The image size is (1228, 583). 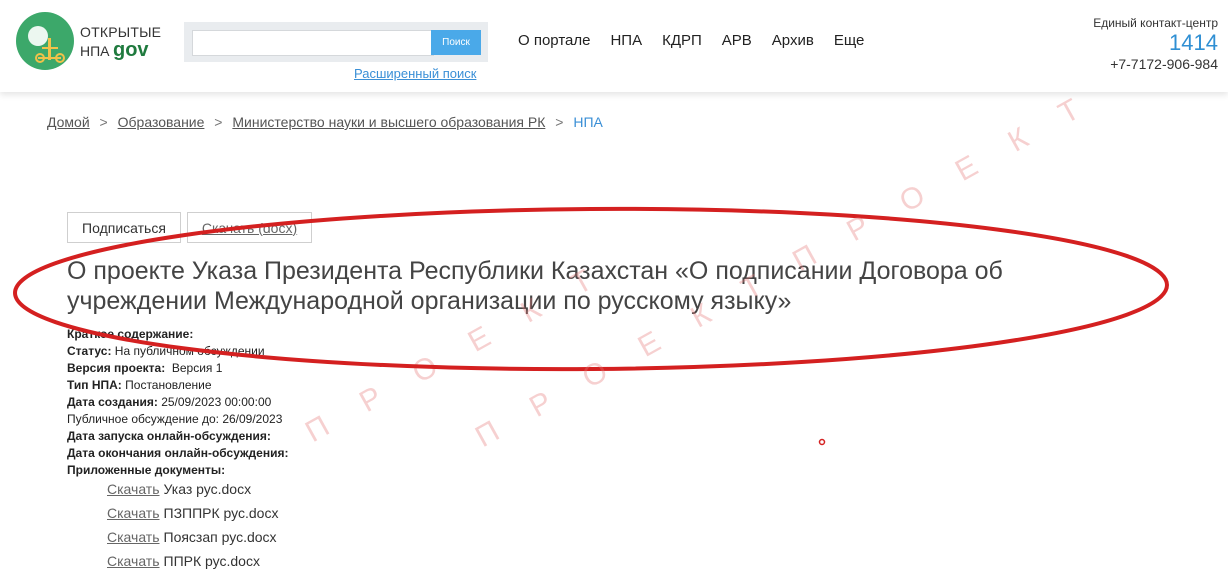 I want to click on nav-item-about: О портале, so click(x=554, y=40).